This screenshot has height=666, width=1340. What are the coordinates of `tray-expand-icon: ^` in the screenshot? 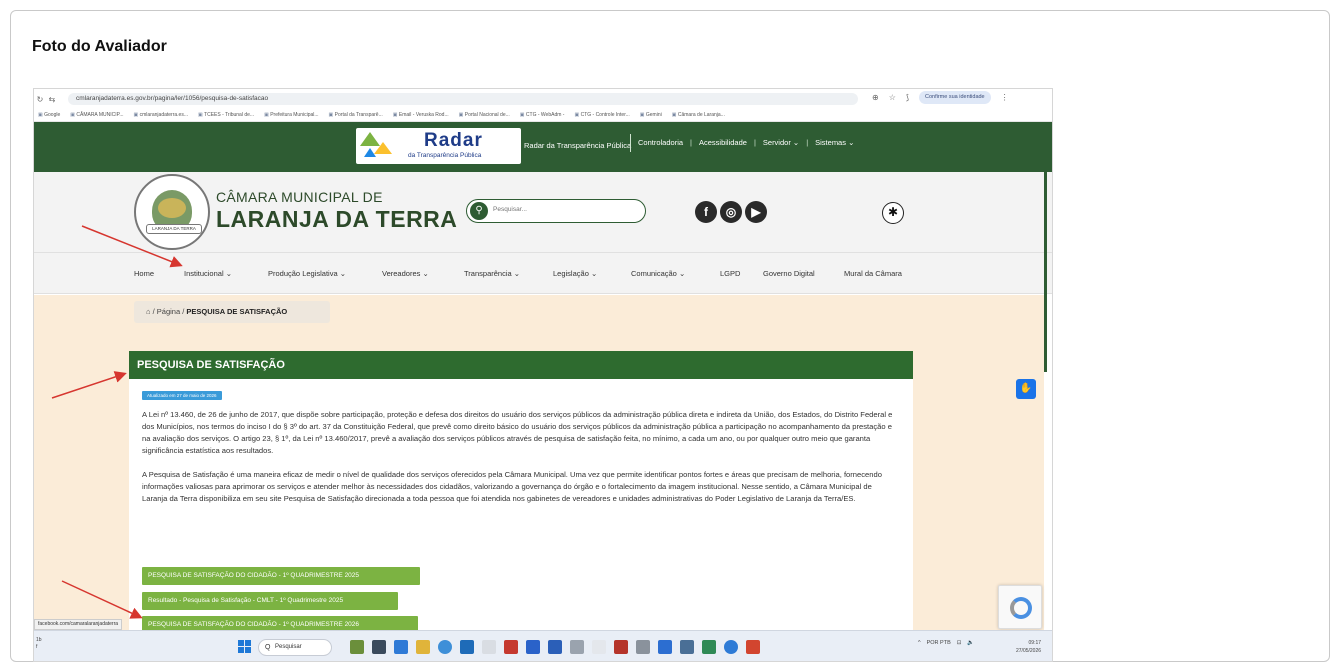 It's located at (919, 643).